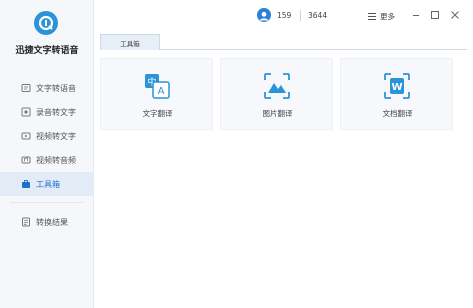  I want to click on sidebar-item-label: 工具箱, so click(48, 184).